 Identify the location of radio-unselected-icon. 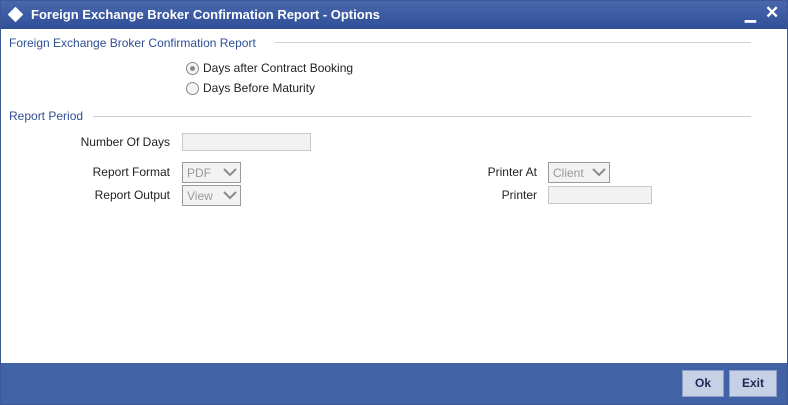
(192, 88).